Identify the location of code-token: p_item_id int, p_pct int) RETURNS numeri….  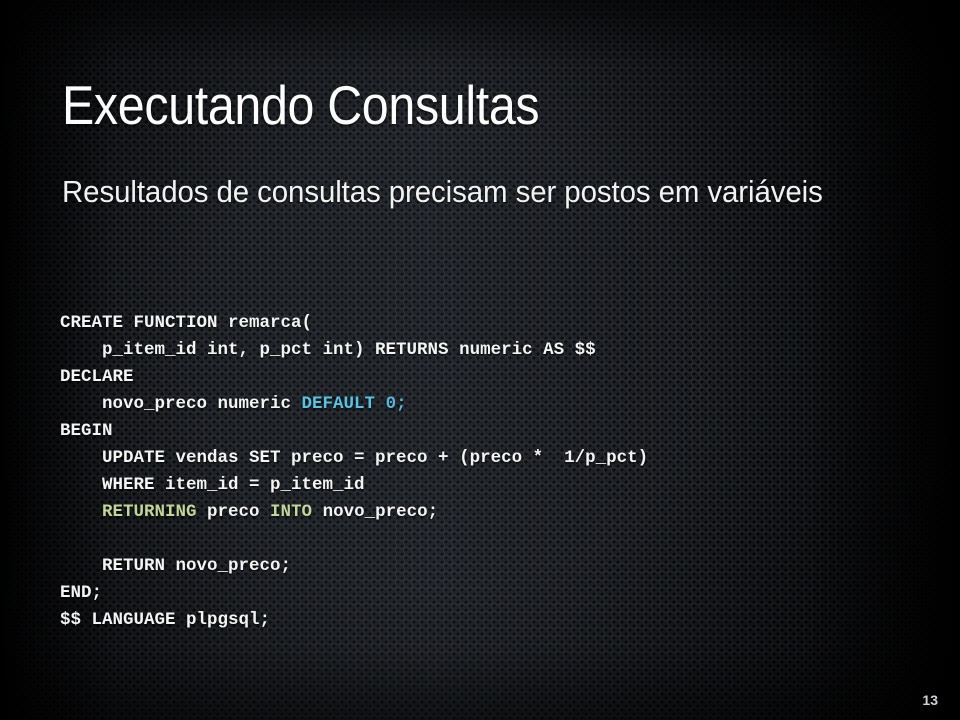
(328, 350).